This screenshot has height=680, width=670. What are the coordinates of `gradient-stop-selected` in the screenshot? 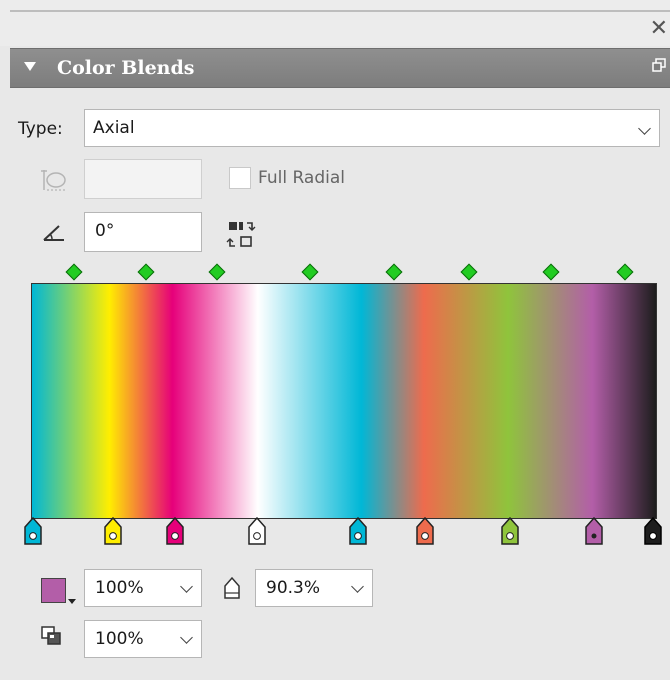 It's located at (594, 531).